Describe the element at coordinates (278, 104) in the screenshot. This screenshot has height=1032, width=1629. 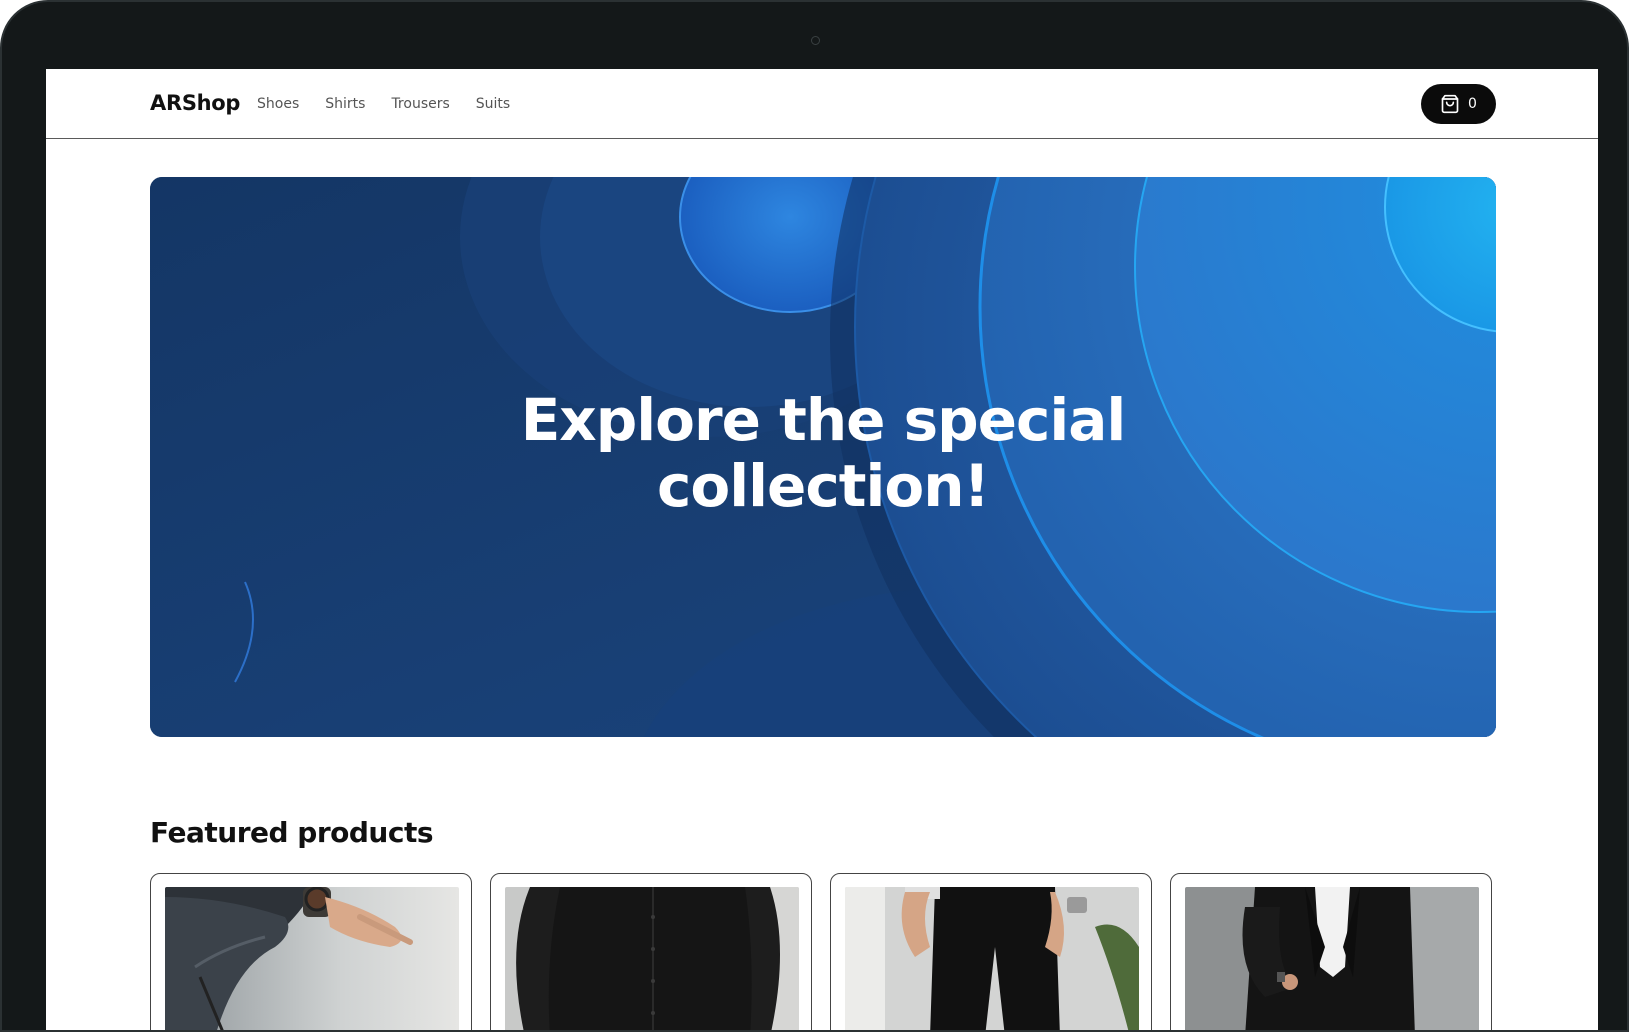
I see `nav-item-shoes: Shoes` at that location.